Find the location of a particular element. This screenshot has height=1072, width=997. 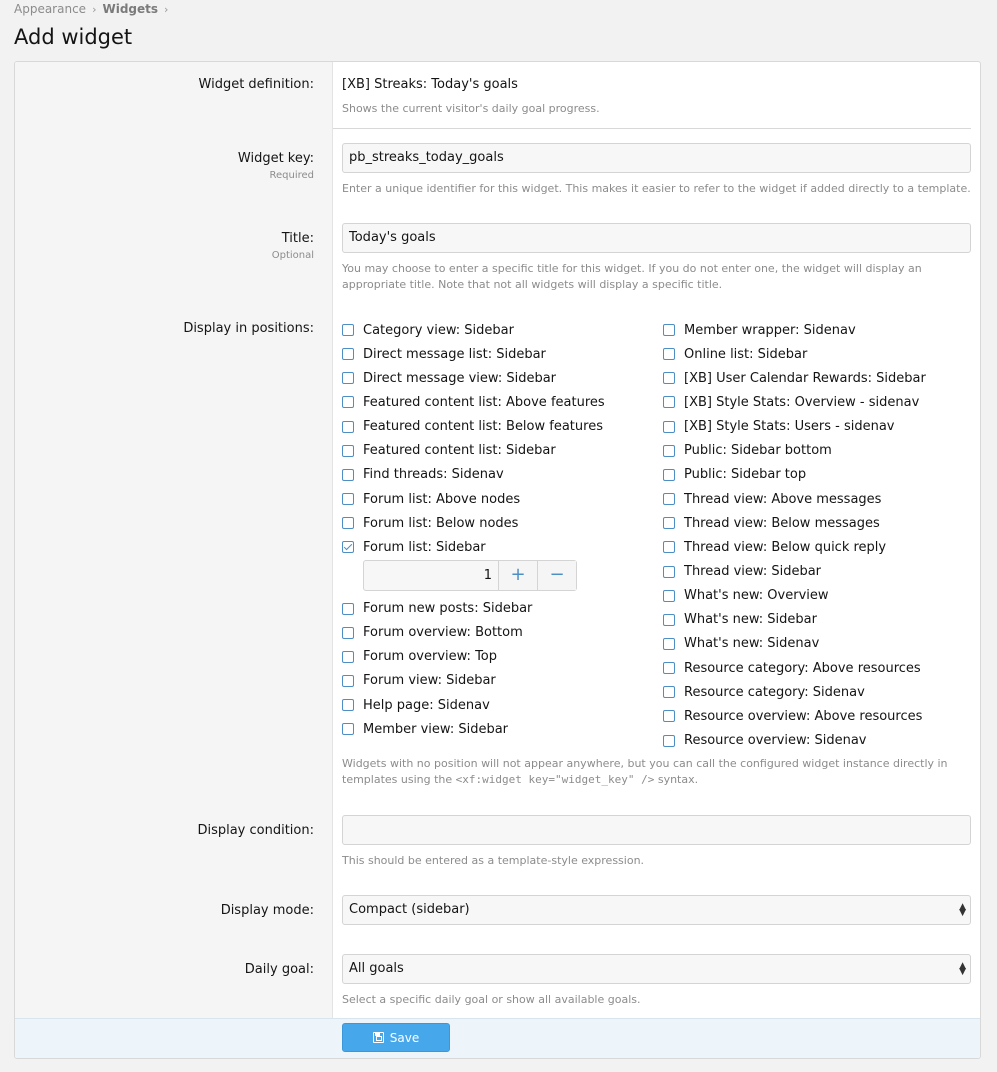

position-option: What's new: Sidenav is located at coordinates (741, 644).